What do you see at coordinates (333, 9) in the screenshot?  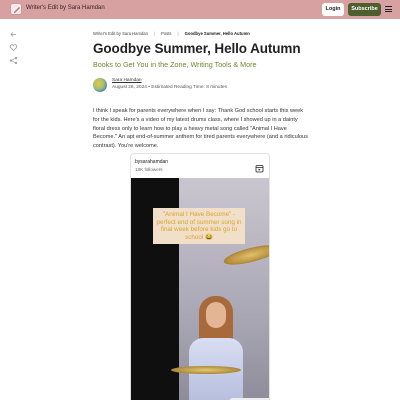 I see `login-button: Login` at bounding box center [333, 9].